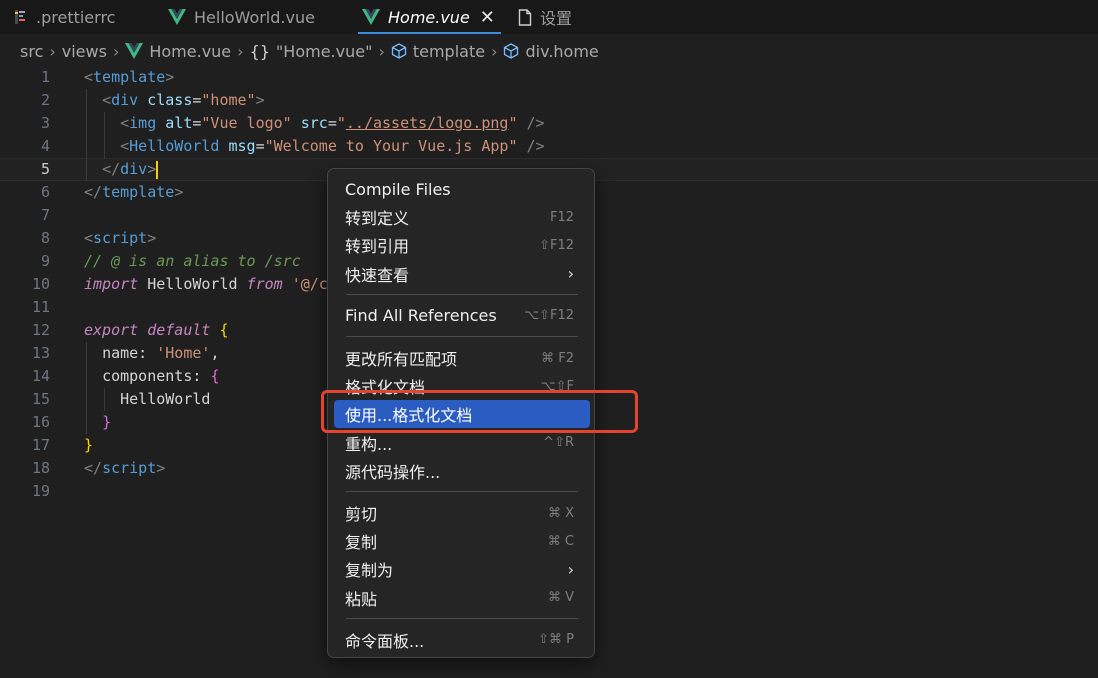 This screenshot has width=1098, height=678. Describe the element at coordinates (40, 468) in the screenshot. I see `line-number: 18` at that location.